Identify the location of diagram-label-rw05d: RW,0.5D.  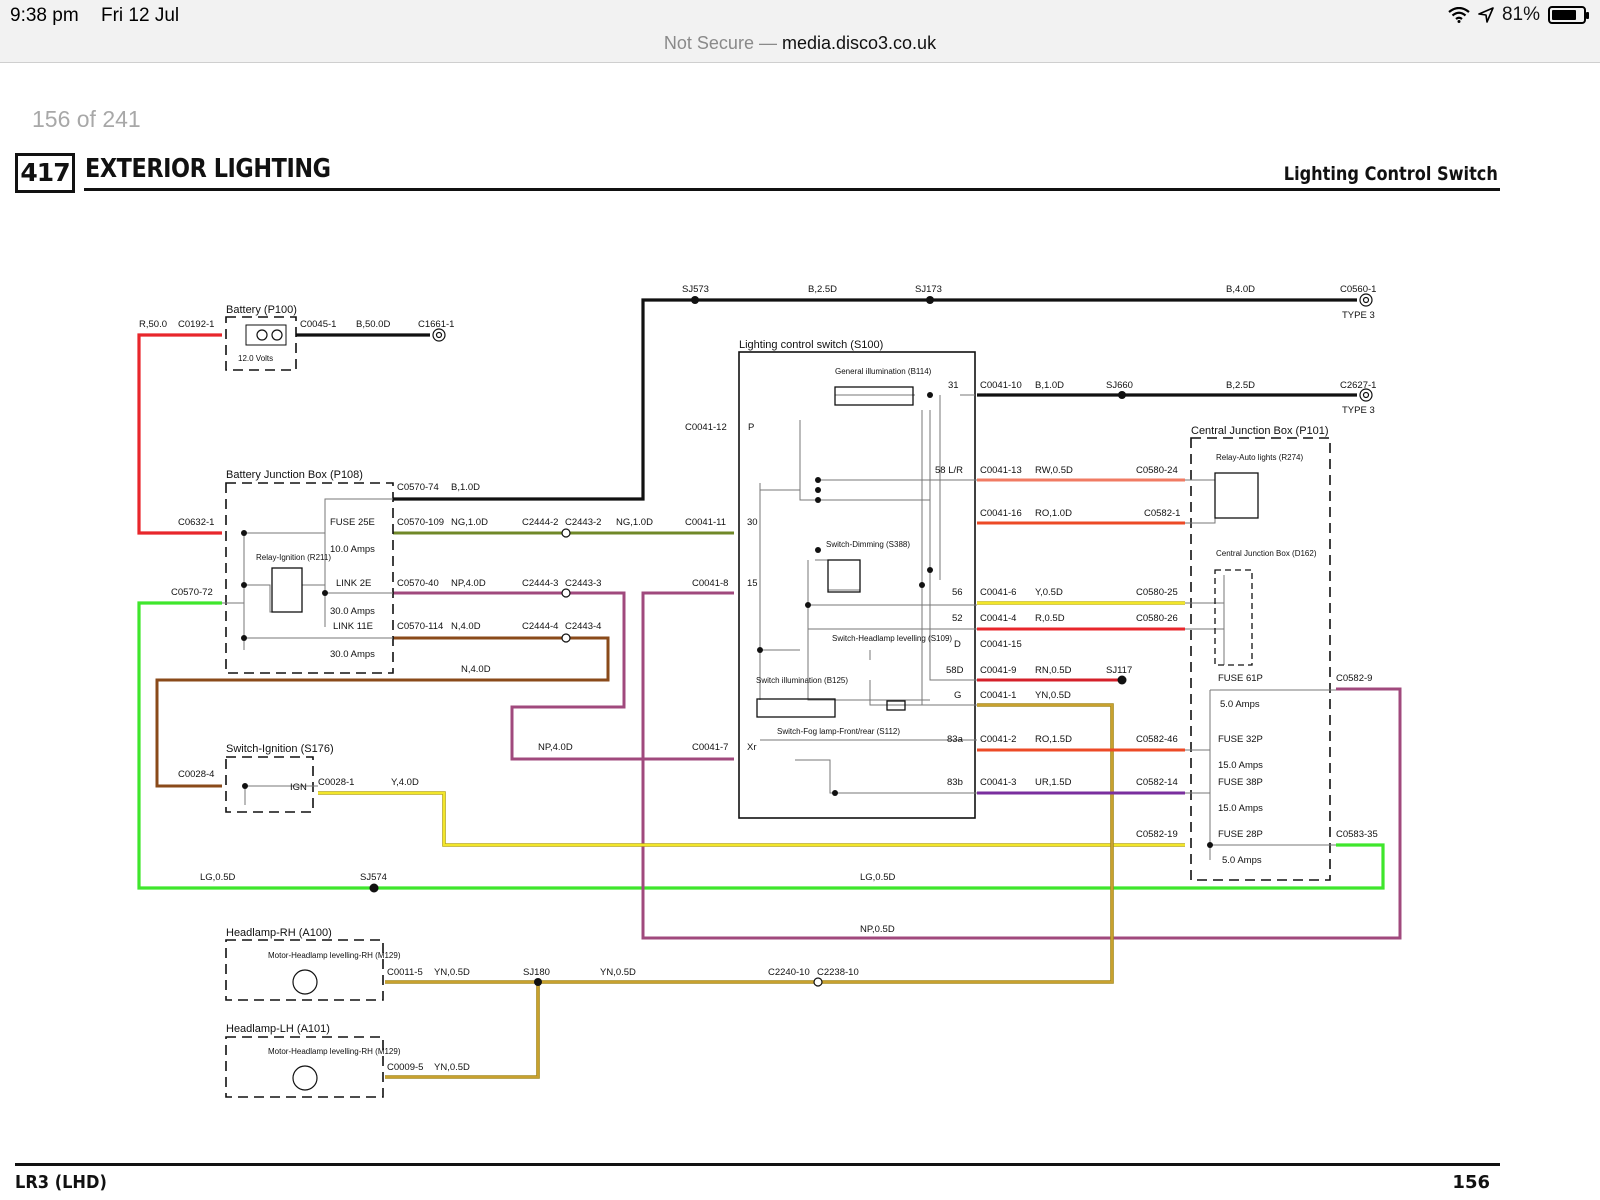
(1054, 470).